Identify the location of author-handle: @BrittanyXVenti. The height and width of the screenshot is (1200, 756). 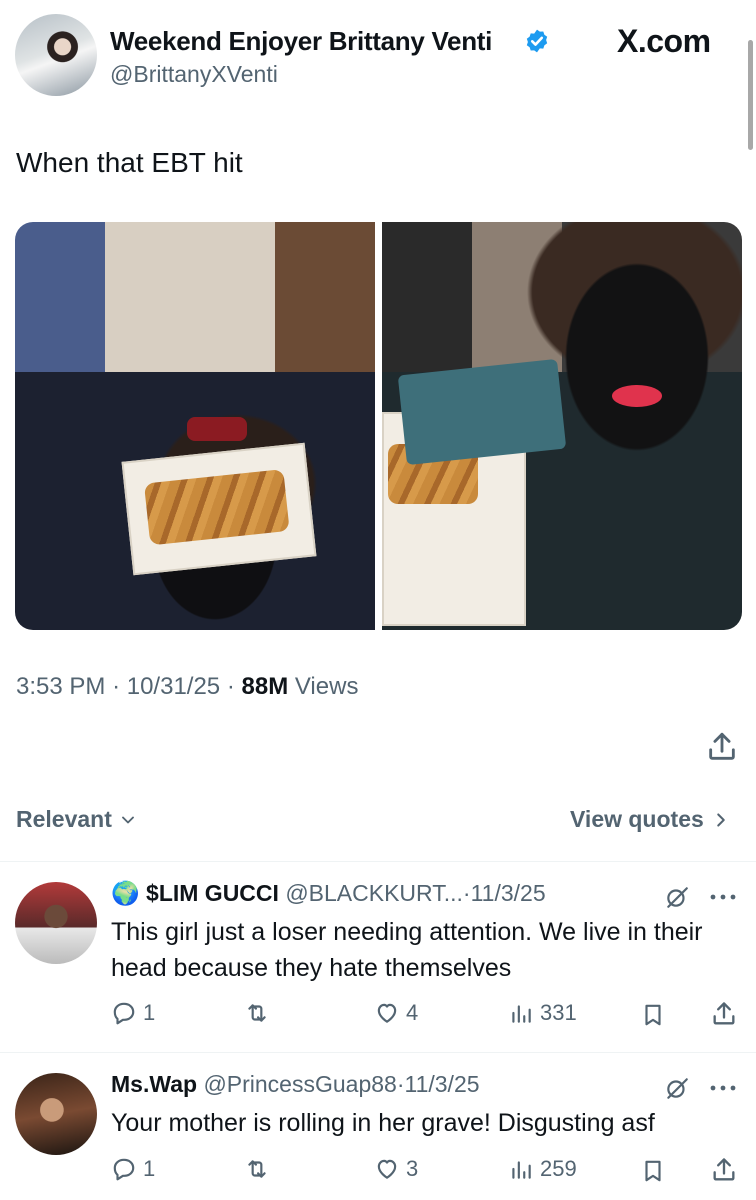
(194, 74).